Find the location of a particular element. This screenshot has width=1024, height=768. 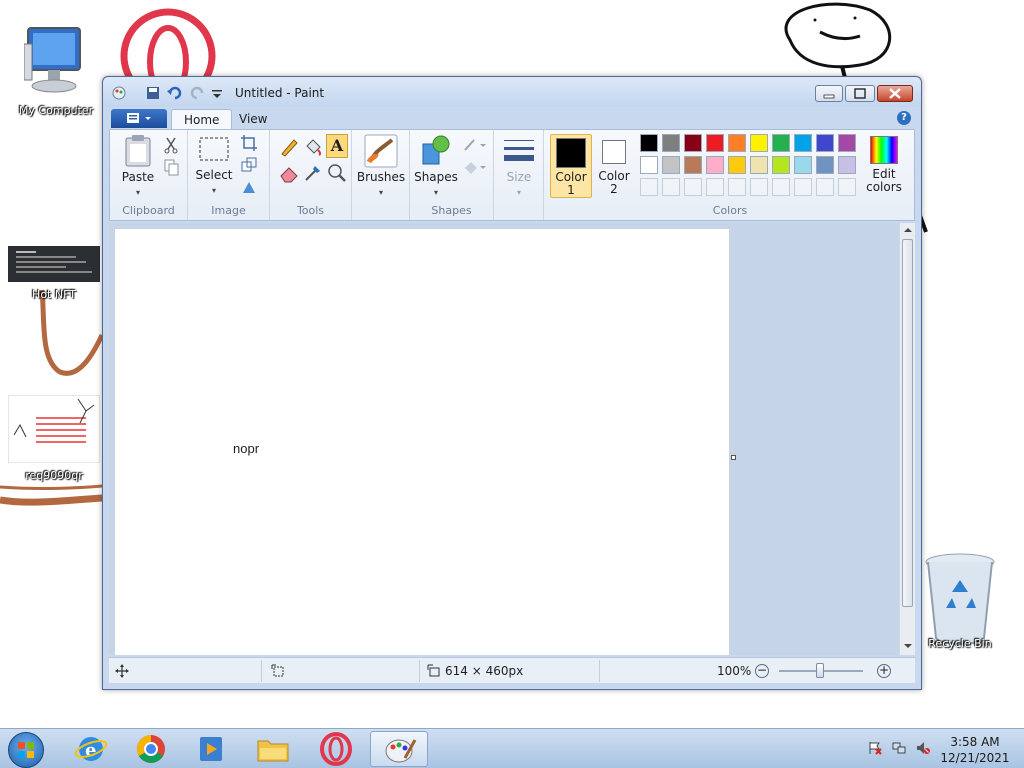

system-clock: 3:58 AM 12/21/2021 is located at coordinates (975, 750).